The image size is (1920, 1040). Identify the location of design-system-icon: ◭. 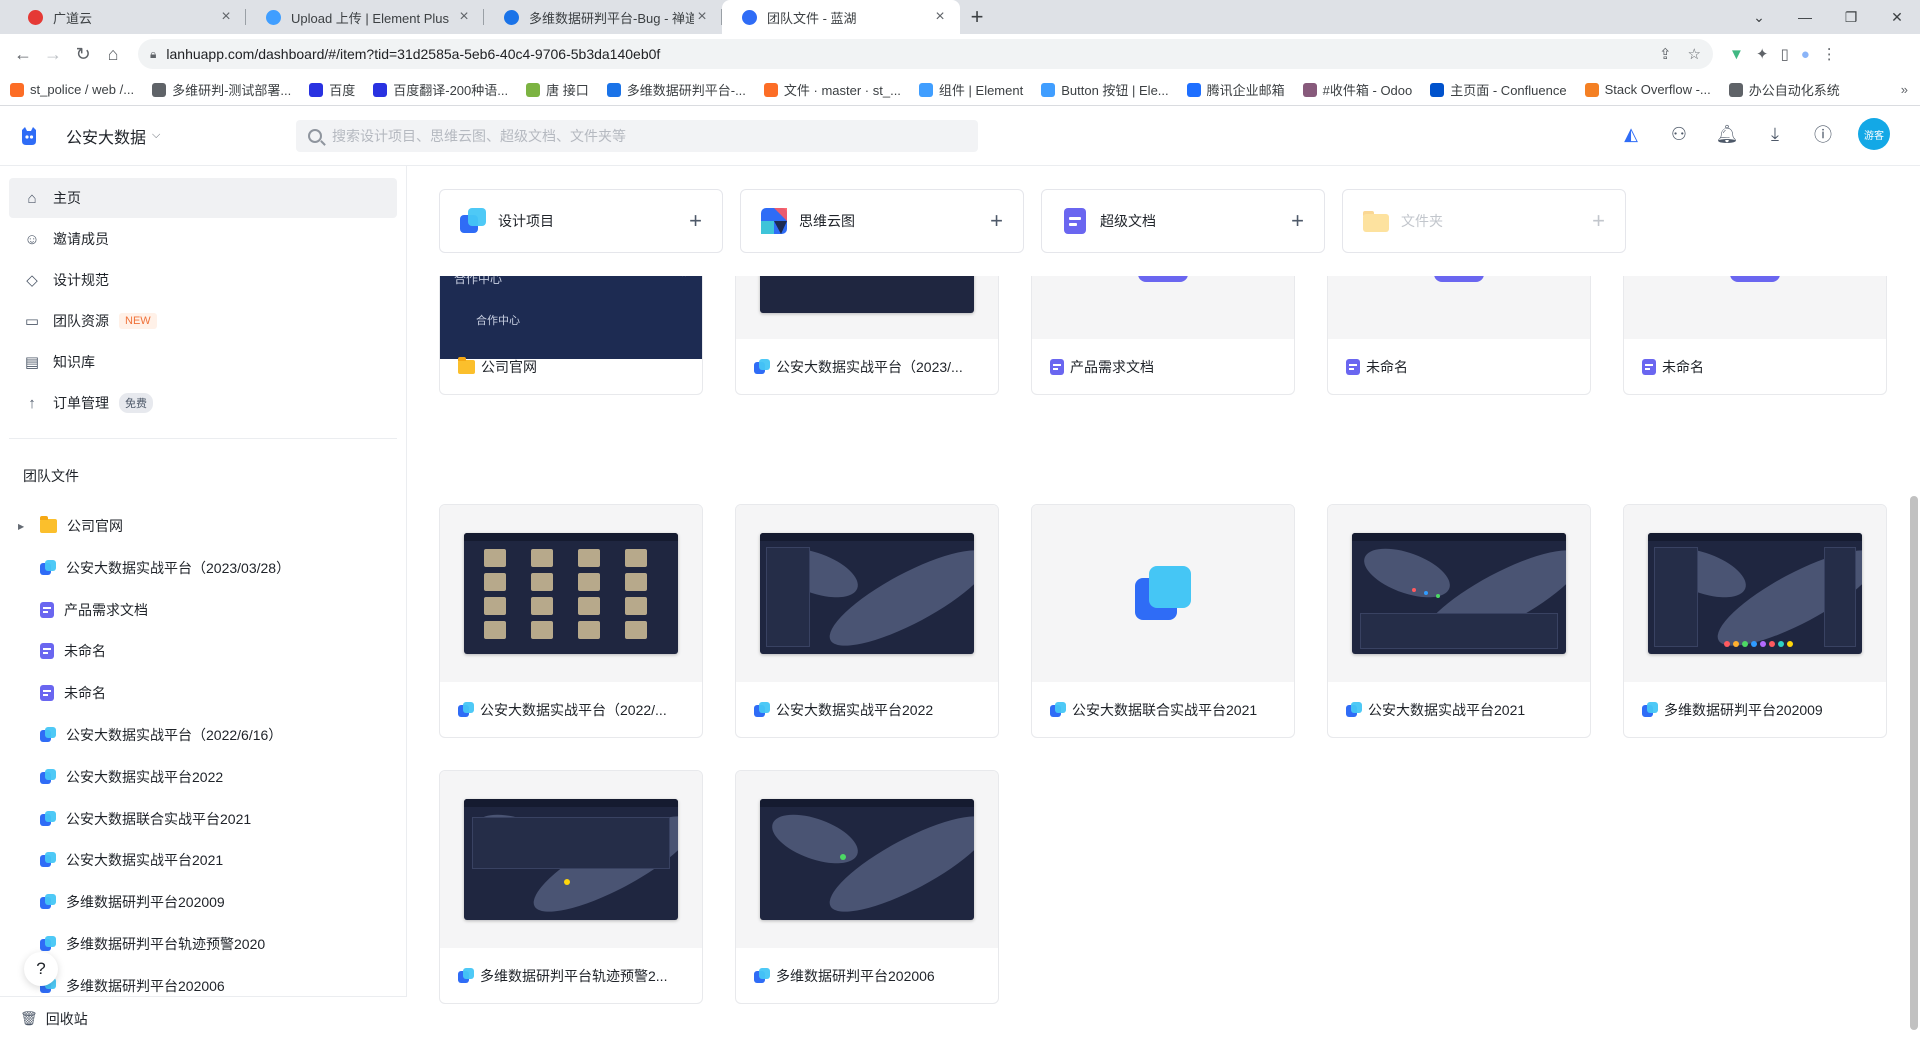
(1631, 134).